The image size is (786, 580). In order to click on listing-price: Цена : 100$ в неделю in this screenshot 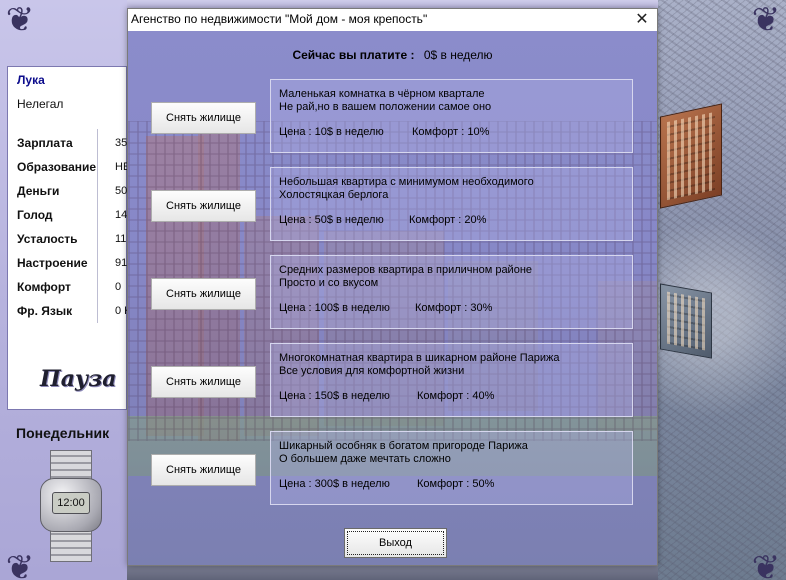, I will do `click(334, 308)`.